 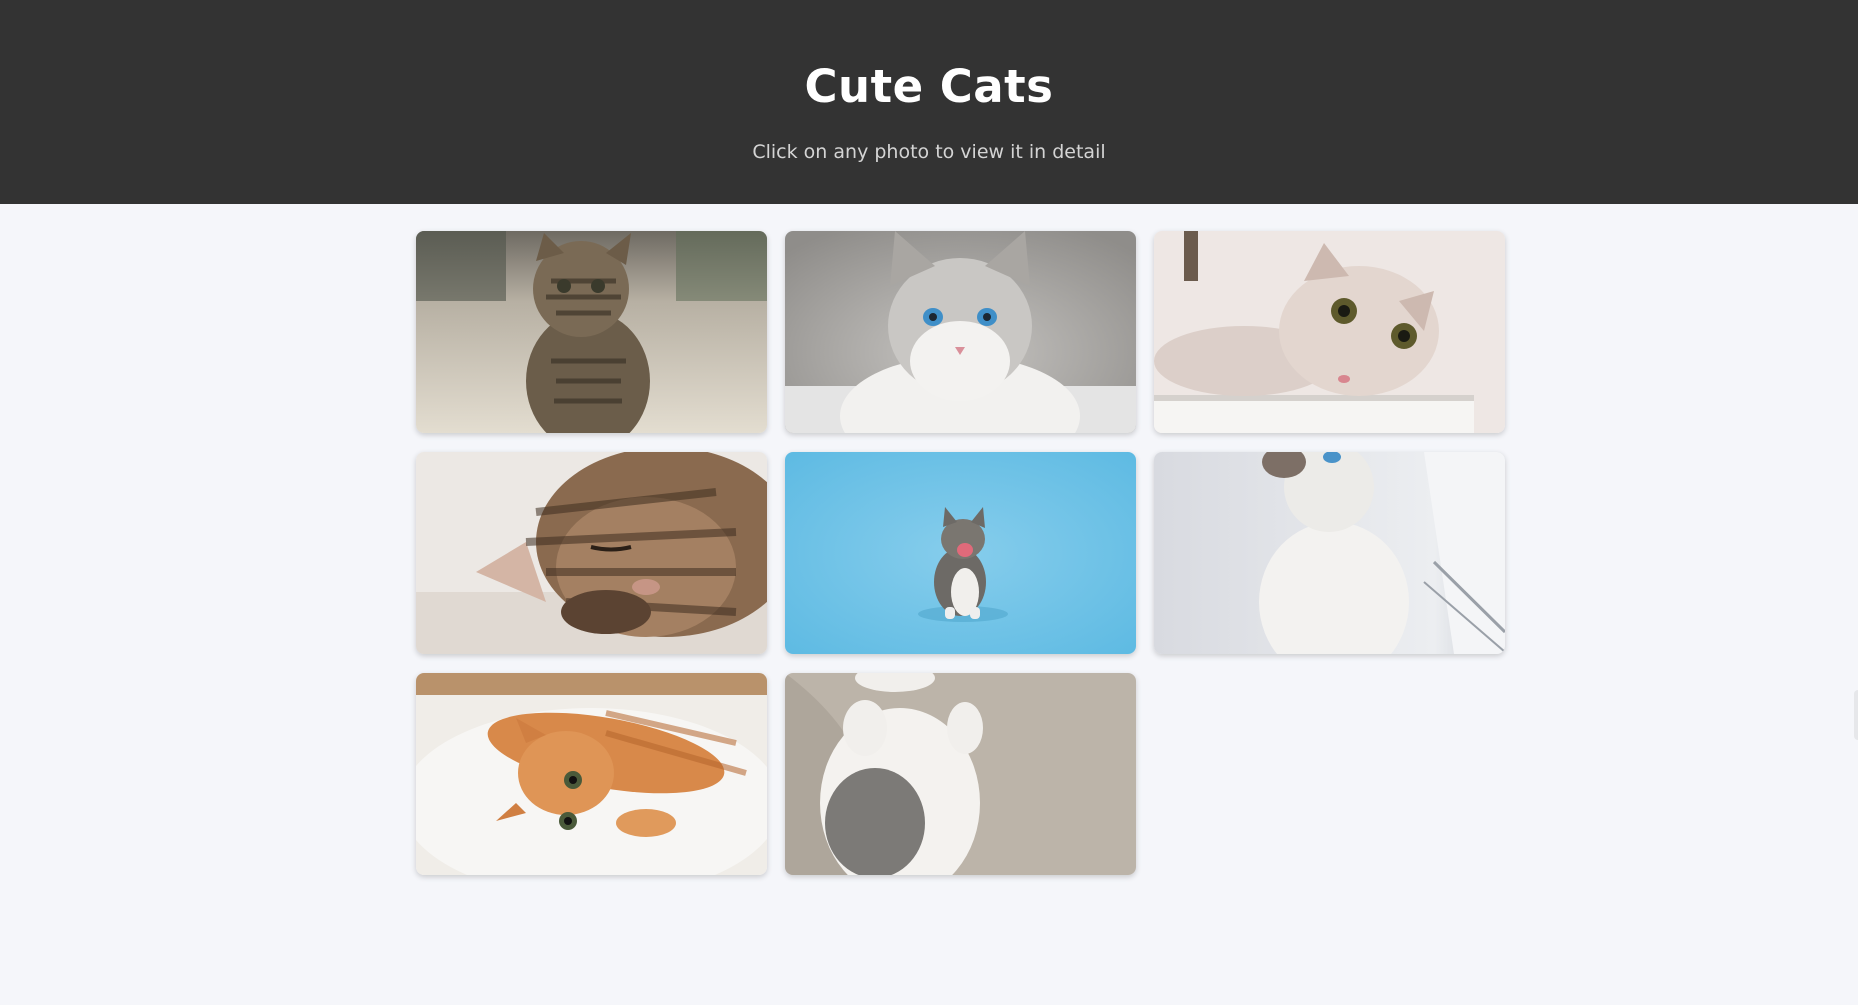 I want to click on page-title: Cute Cats, so click(x=929, y=86).